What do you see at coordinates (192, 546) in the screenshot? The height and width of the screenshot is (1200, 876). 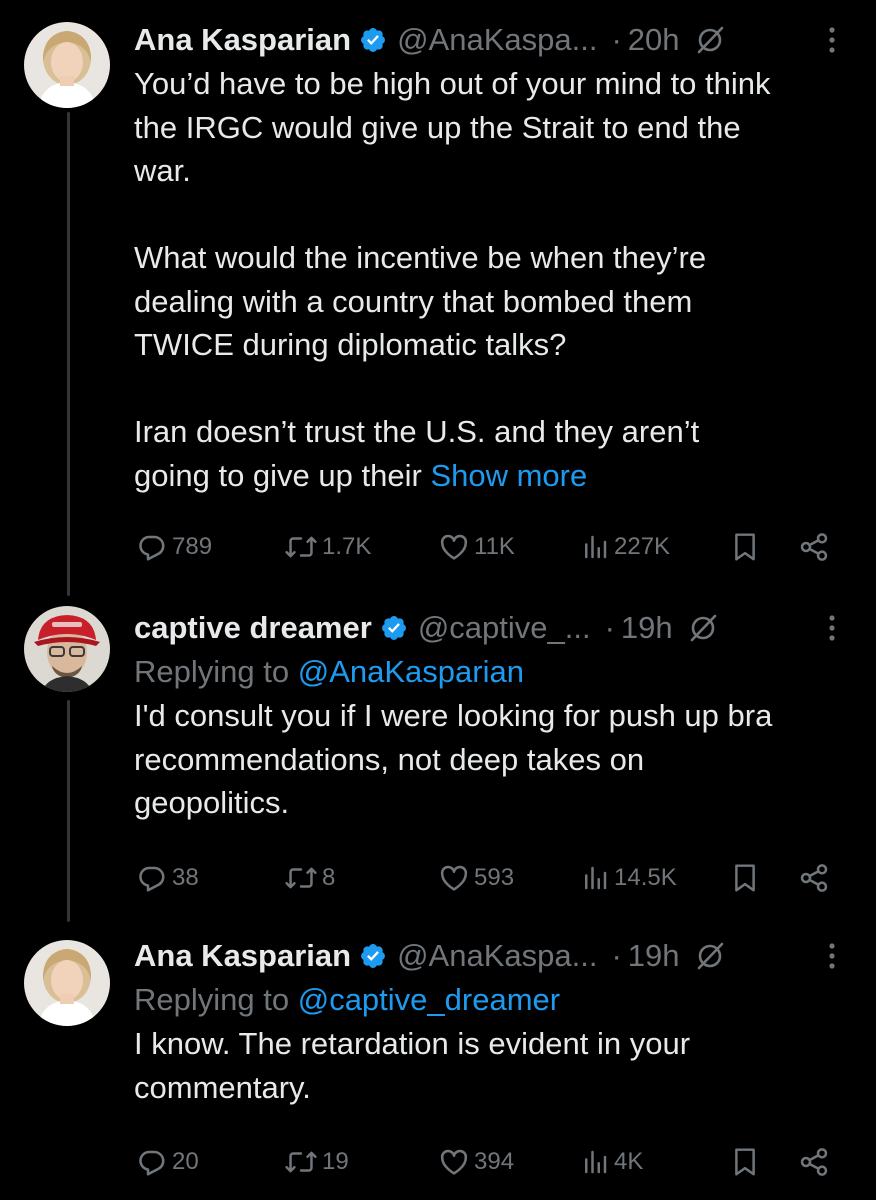 I see `reply-count: 789` at bounding box center [192, 546].